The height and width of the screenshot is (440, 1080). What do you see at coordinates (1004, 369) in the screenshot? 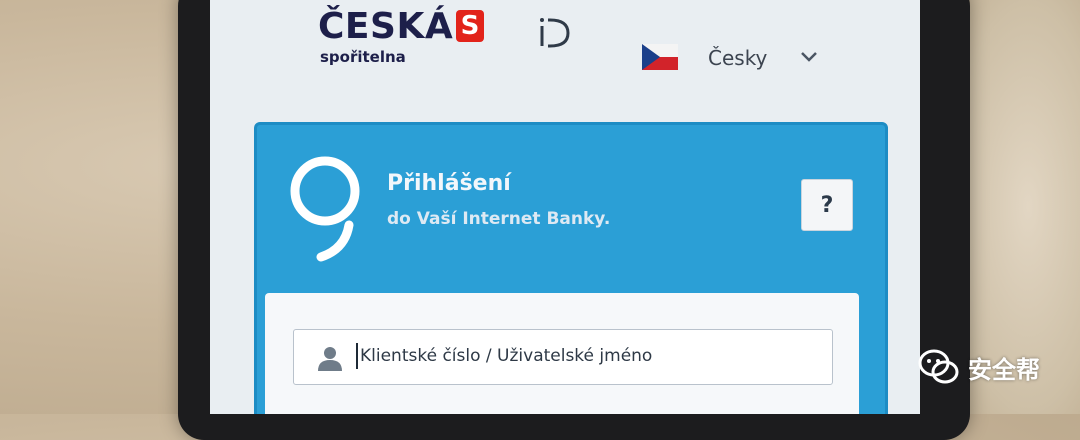
I see `watermark-text: 安全帮` at bounding box center [1004, 369].